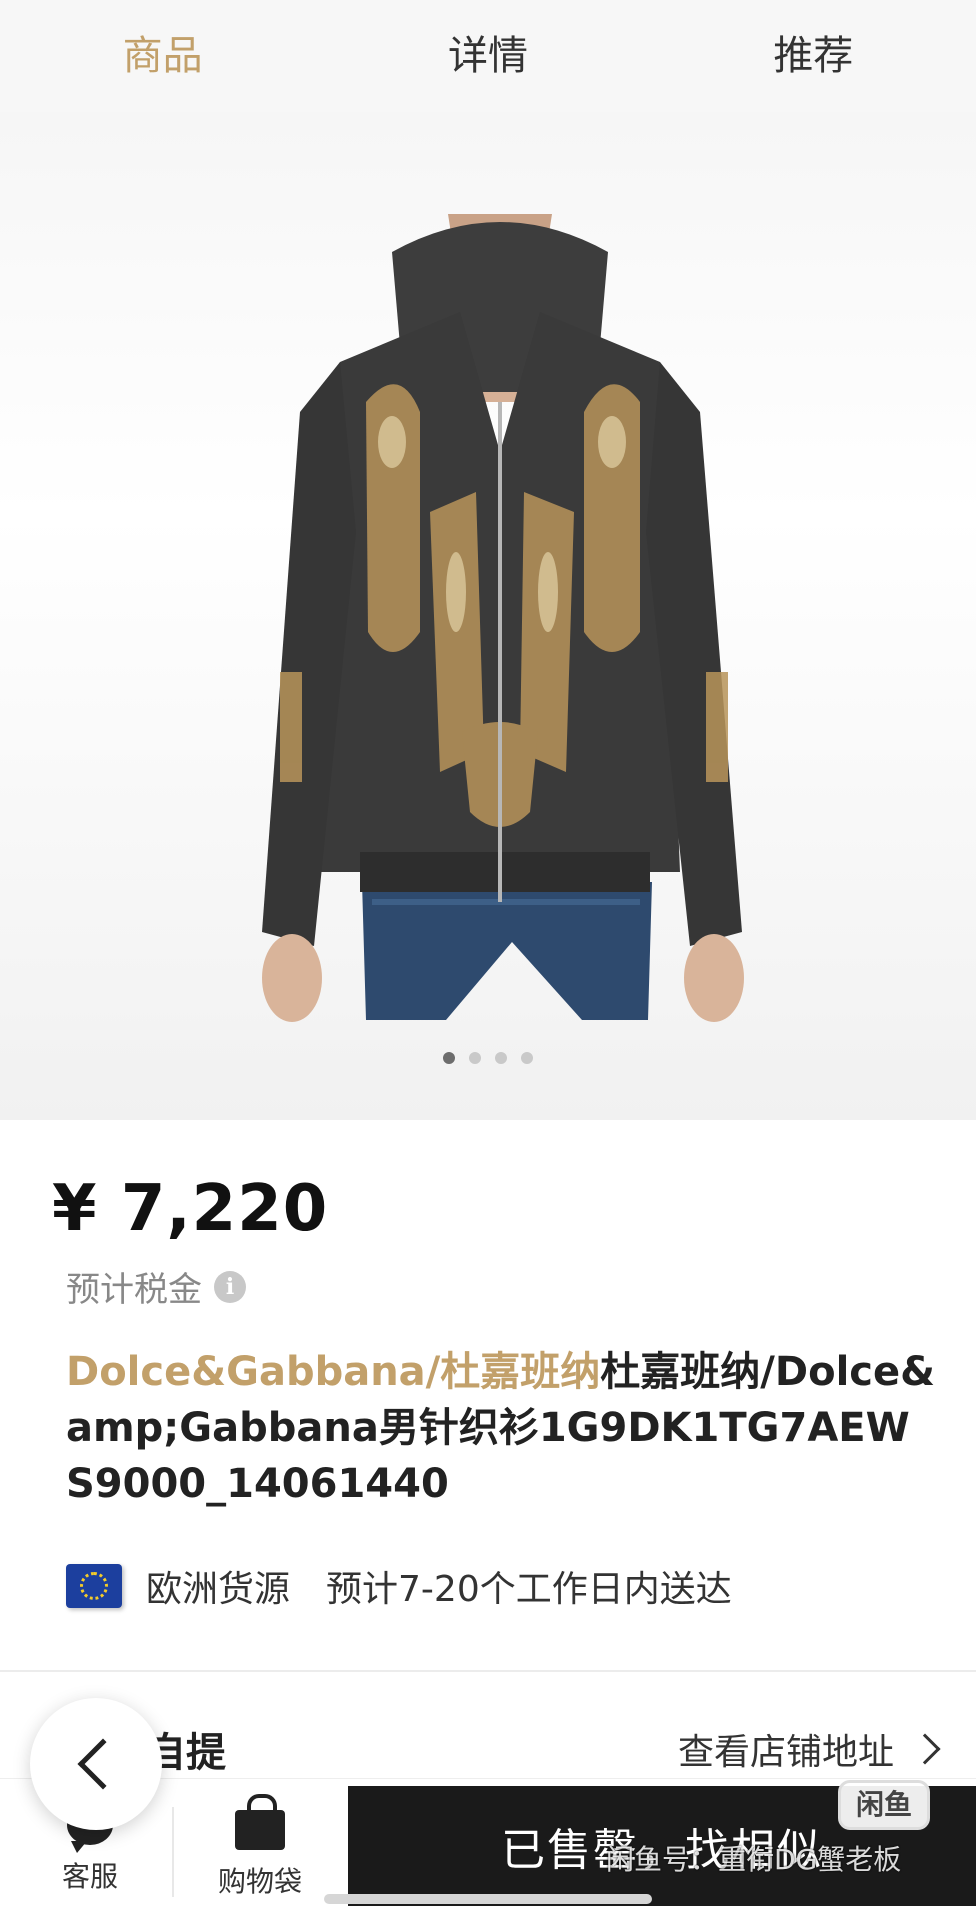 This screenshot has width=976, height=1920. What do you see at coordinates (785, 1752) in the screenshot?
I see `view-store-address-label: 查看店铺地址` at bounding box center [785, 1752].